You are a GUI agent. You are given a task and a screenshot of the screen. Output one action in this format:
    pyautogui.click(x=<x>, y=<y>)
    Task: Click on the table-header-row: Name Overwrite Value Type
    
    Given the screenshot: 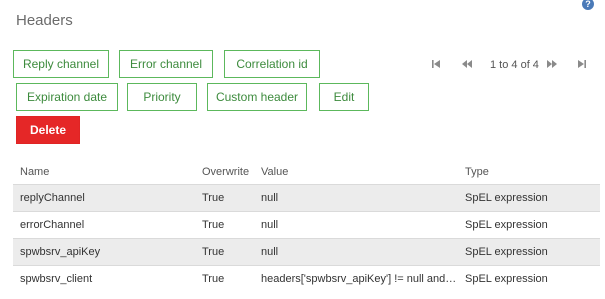 What is the action you would take?
    pyautogui.click(x=306, y=172)
    